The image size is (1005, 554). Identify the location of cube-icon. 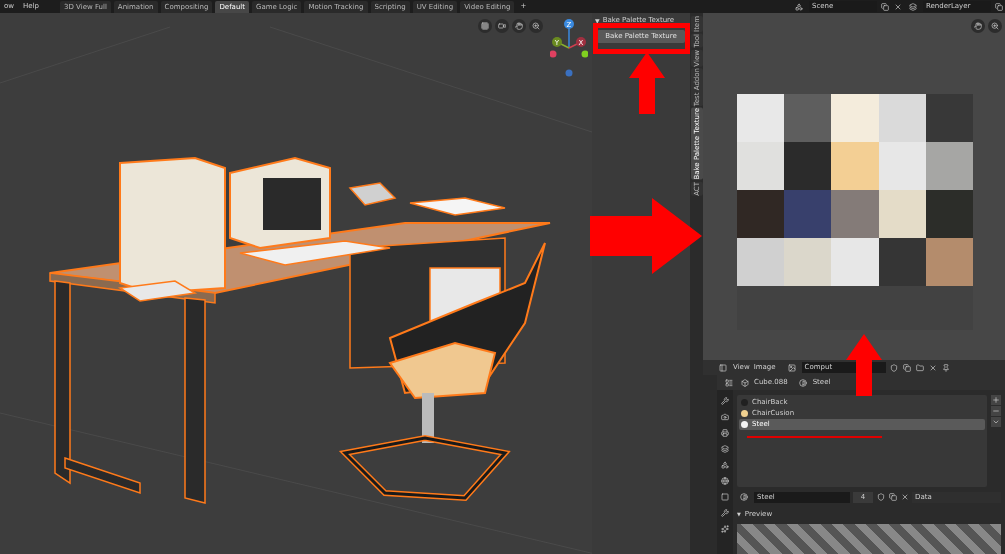
(744, 382).